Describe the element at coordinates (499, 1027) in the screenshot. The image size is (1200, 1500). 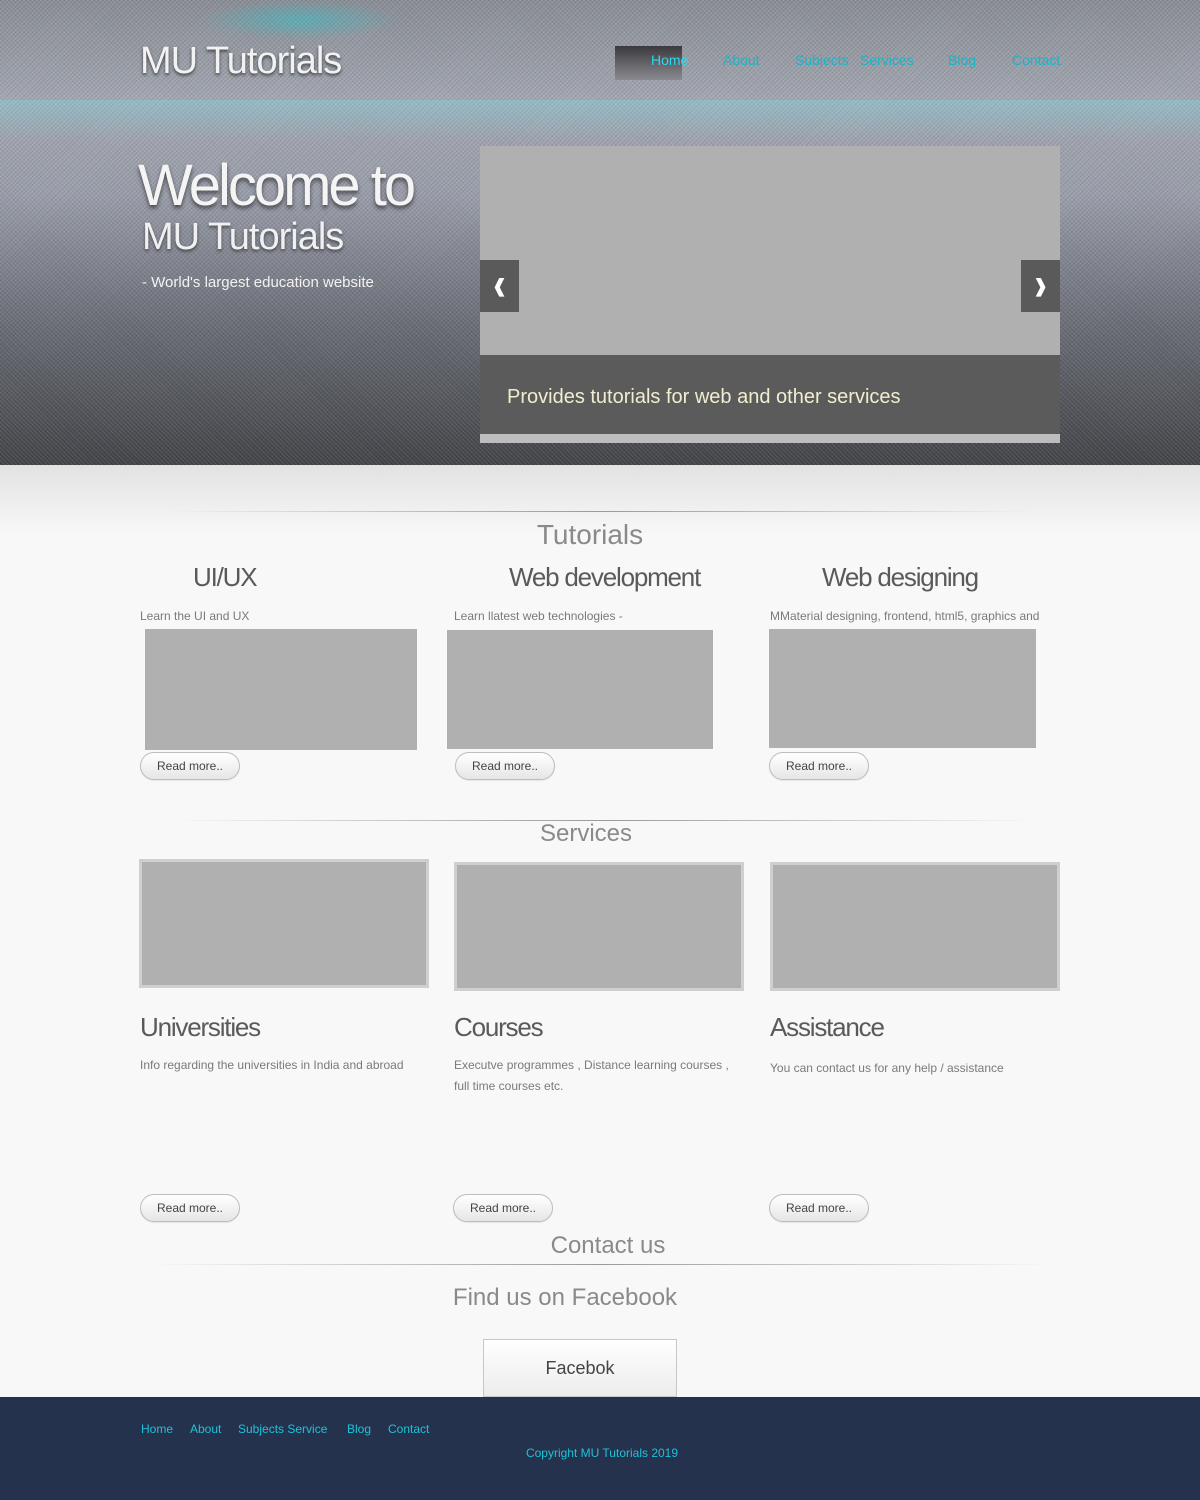
I see `service-title-courses: Courses` at that location.